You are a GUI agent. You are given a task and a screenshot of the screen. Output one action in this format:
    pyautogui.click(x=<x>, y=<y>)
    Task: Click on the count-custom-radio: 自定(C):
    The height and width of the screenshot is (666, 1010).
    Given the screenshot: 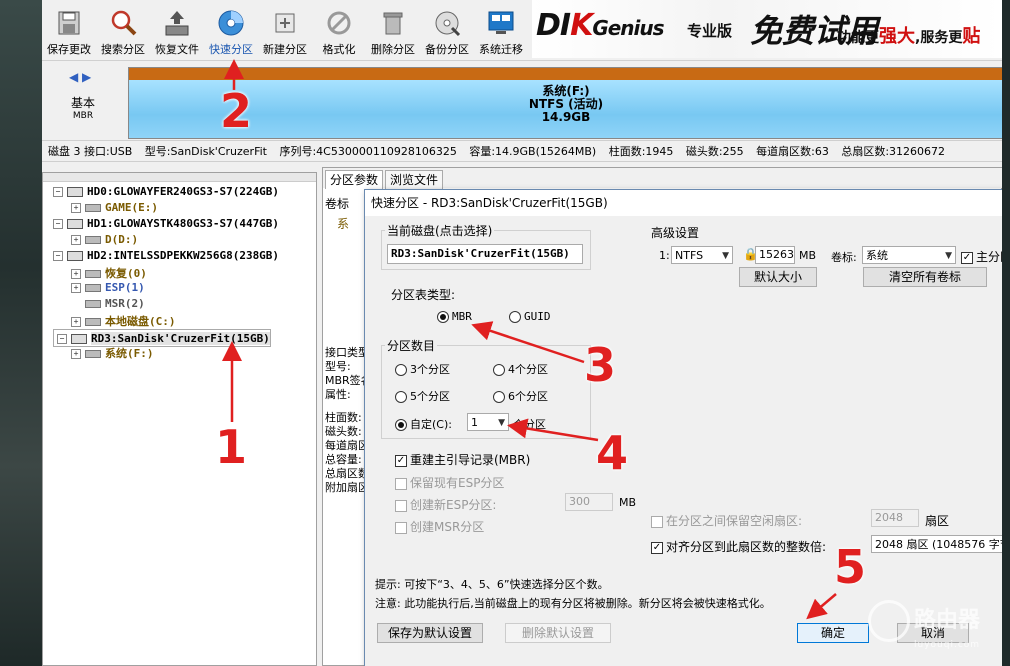 What is the action you would take?
    pyautogui.click(x=423, y=424)
    